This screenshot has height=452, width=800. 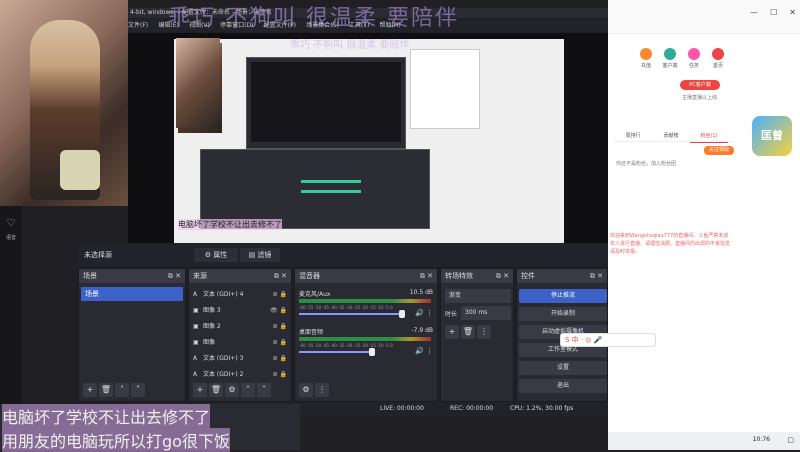 What do you see at coordinates (216, 255) in the screenshot?
I see `properties-button: ⚙ 属性` at bounding box center [216, 255].